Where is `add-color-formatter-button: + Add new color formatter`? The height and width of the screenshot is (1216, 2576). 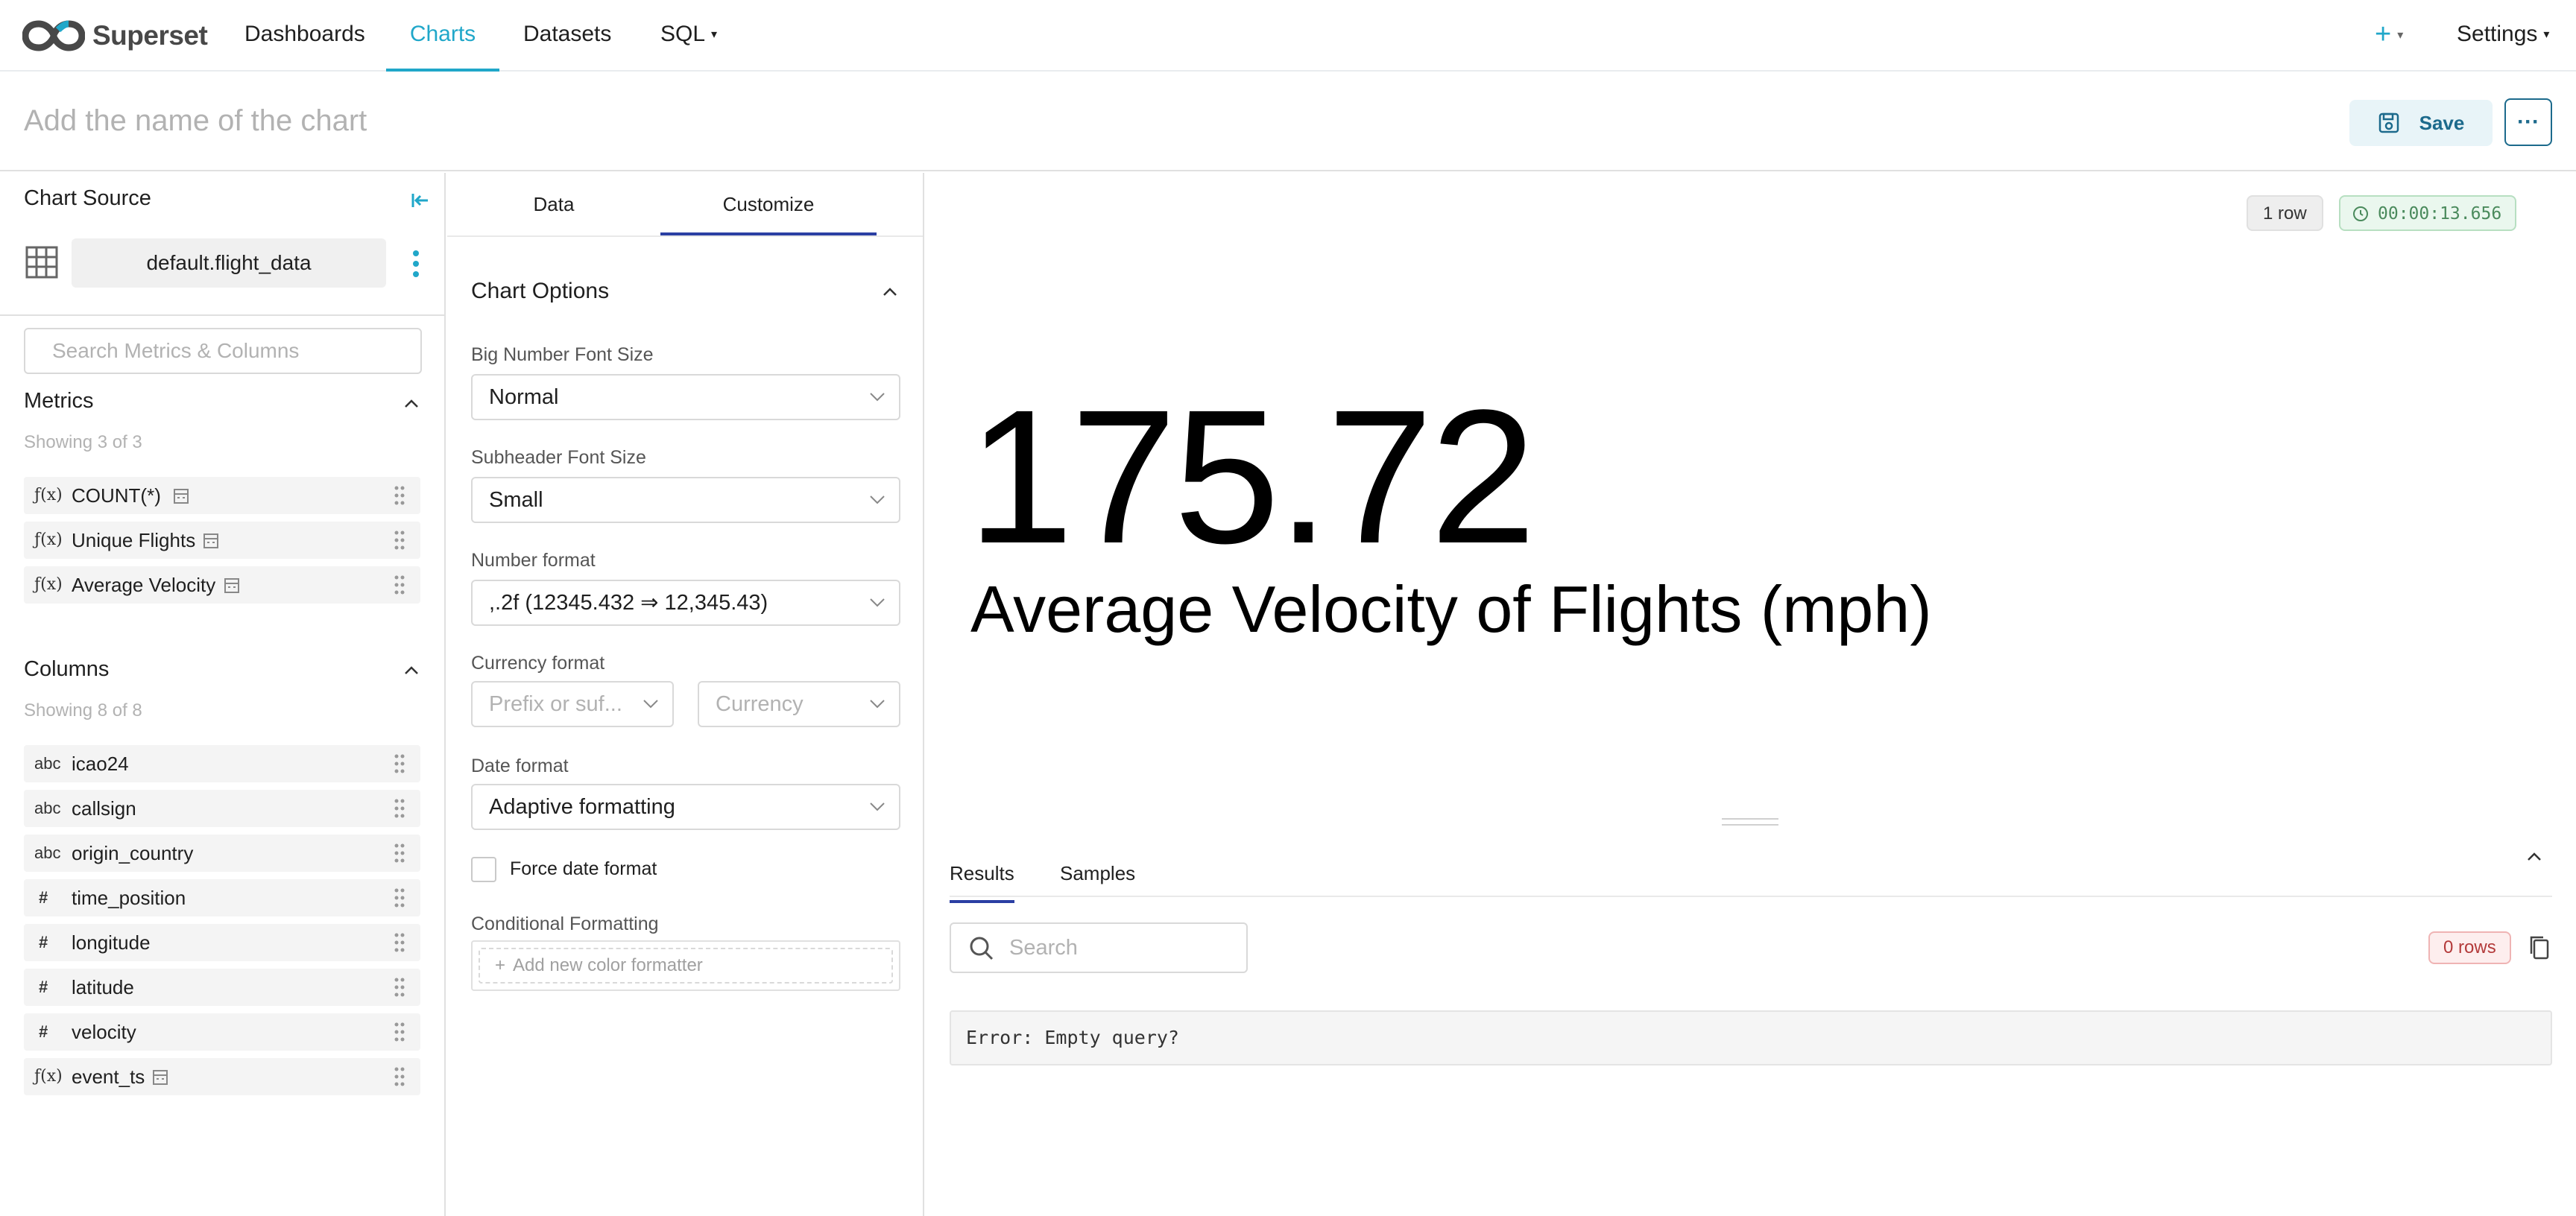
add-color-formatter-button: + Add new color formatter is located at coordinates (686, 966).